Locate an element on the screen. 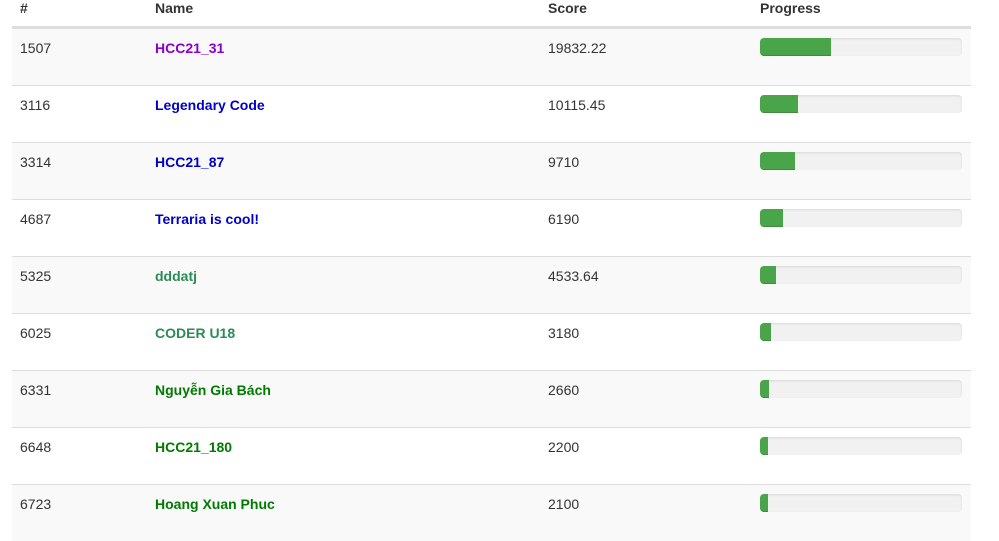 The width and height of the screenshot is (999, 541). rank-cell: 5325 is located at coordinates (36, 276).